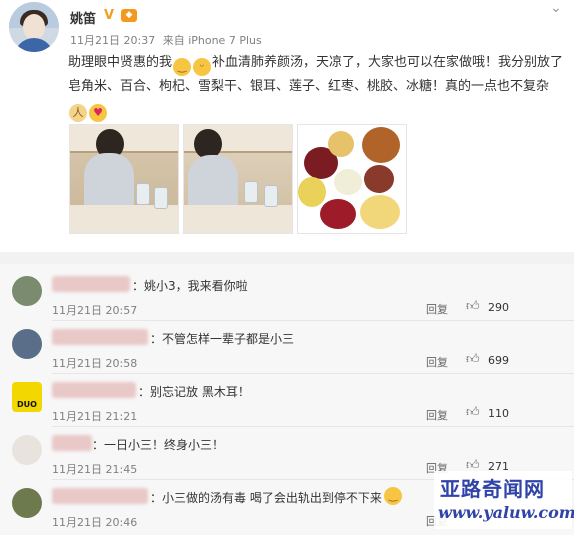  Describe the element at coordinates (379, 179) in the screenshot. I see `photo-food-peach-gum` at that location.